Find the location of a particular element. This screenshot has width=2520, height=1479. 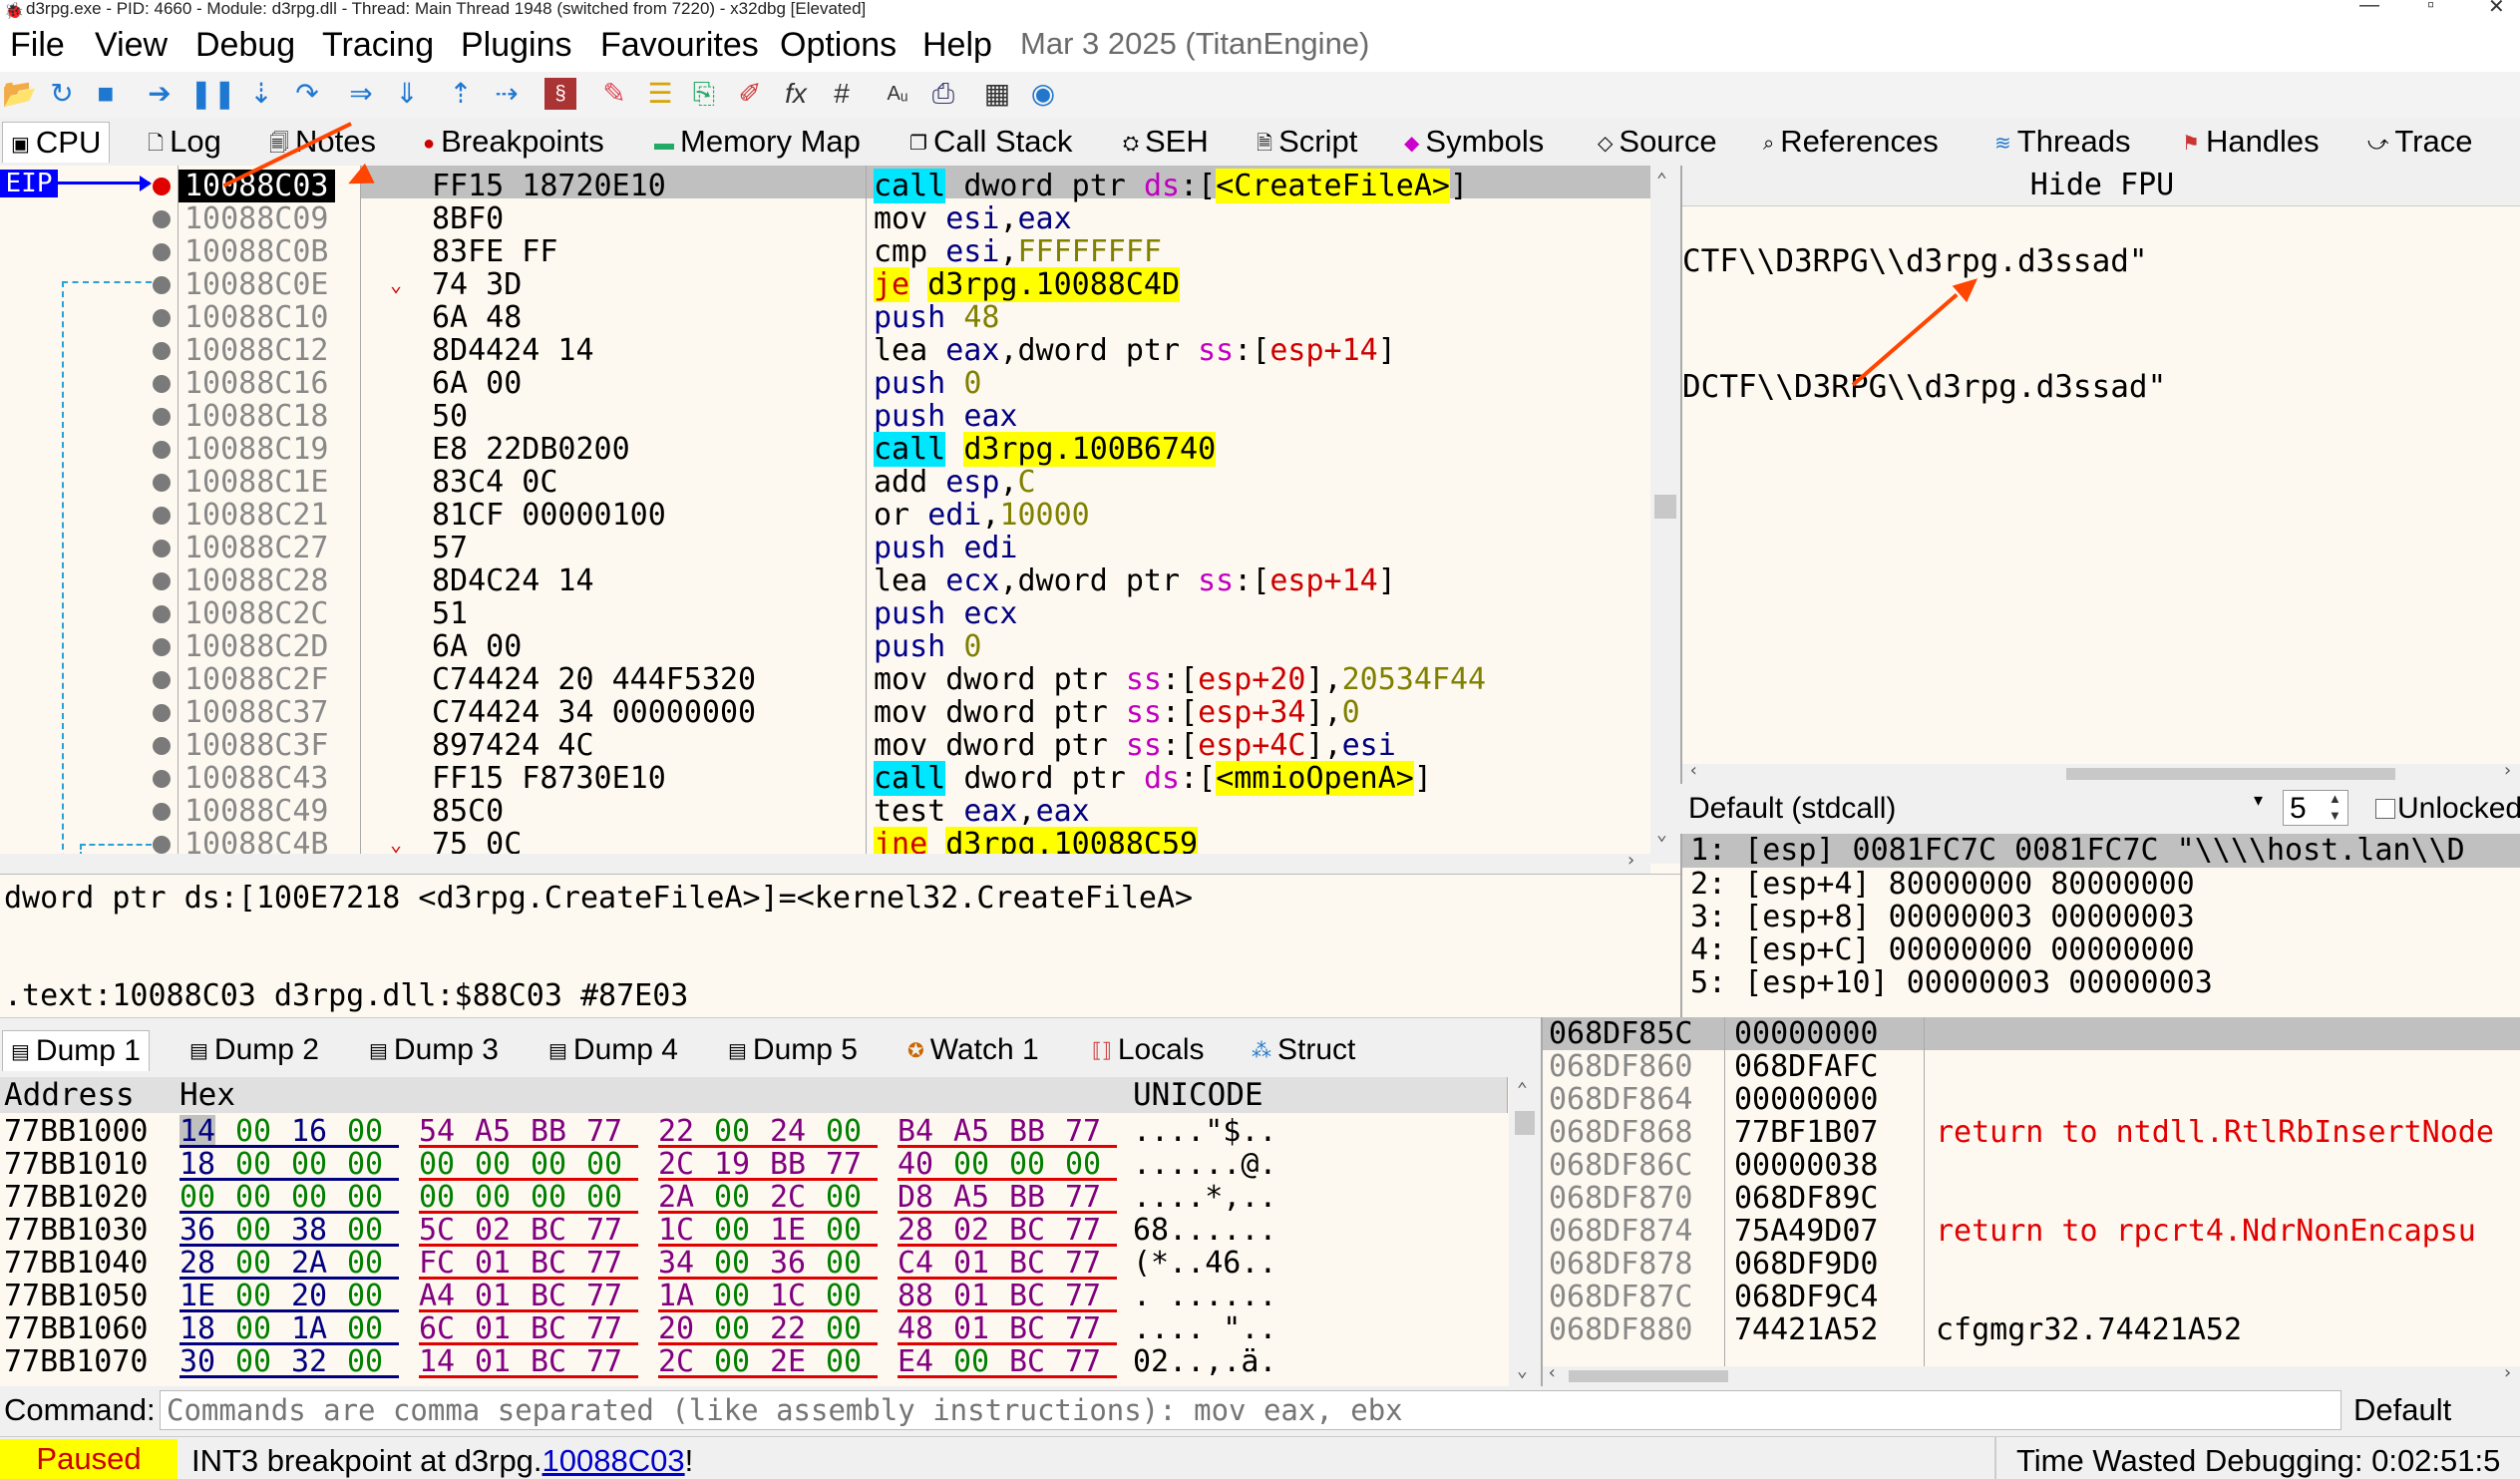

menu-view: View is located at coordinates (131, 45).